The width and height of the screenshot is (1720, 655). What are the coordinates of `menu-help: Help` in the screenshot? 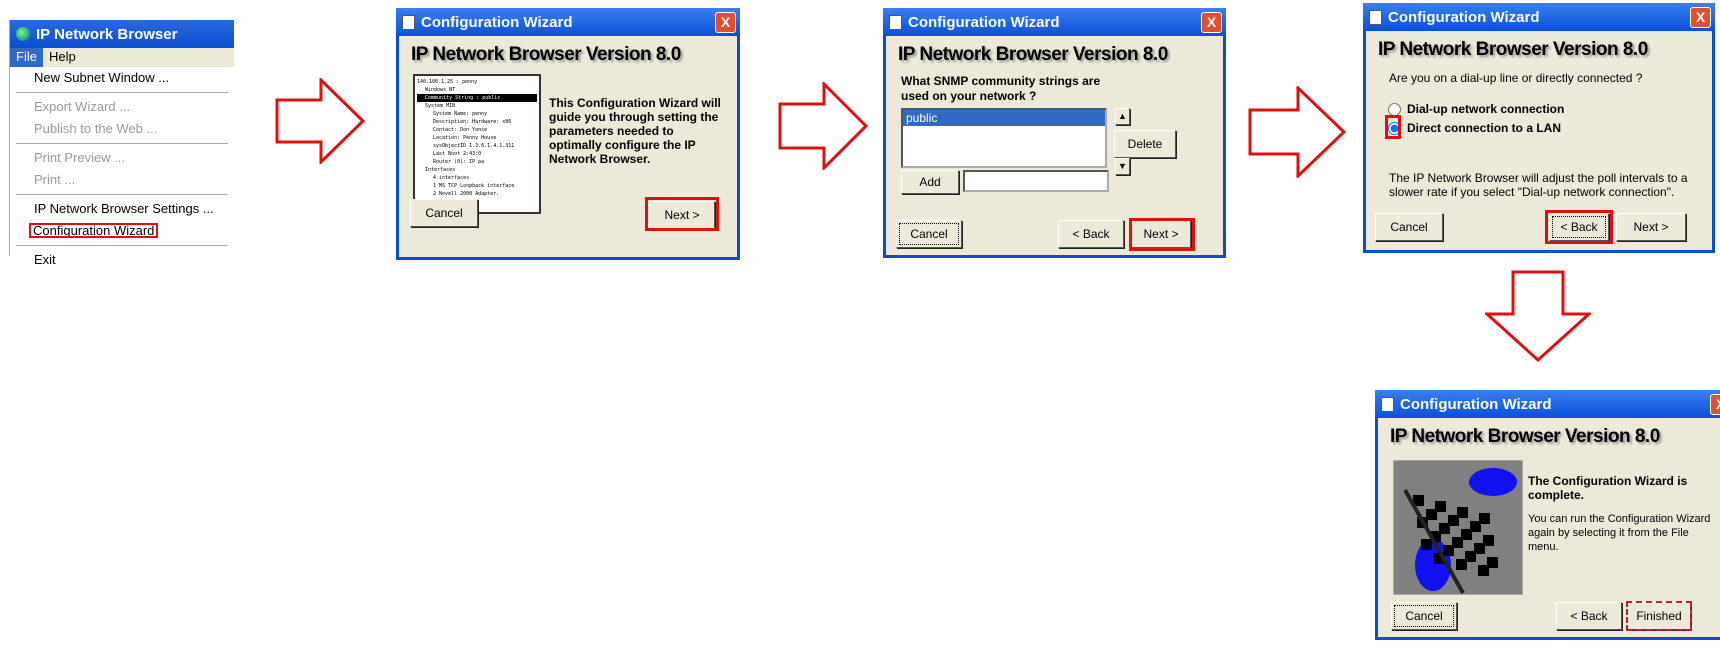 It's located at (62, 57).